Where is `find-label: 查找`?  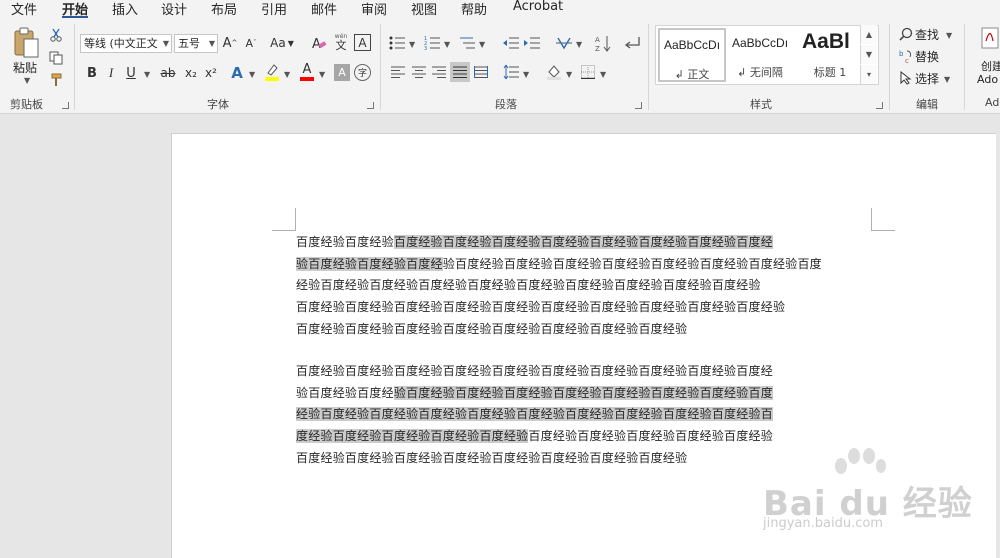
find-label: 查找 is located at coordinates (927, 34).